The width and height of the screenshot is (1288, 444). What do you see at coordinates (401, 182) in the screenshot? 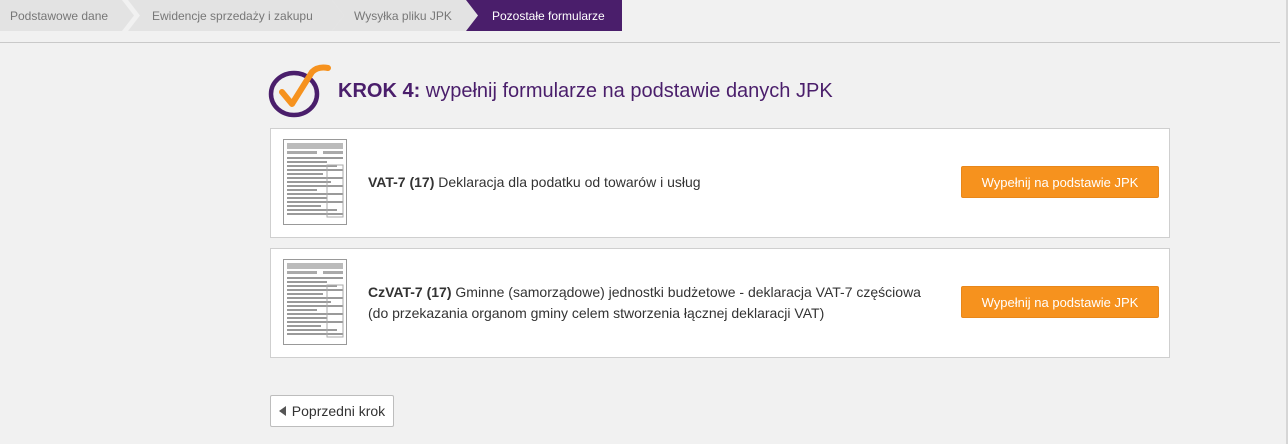
I see `form-code: VAT-7 (17)` at bounding box center [401, 182].